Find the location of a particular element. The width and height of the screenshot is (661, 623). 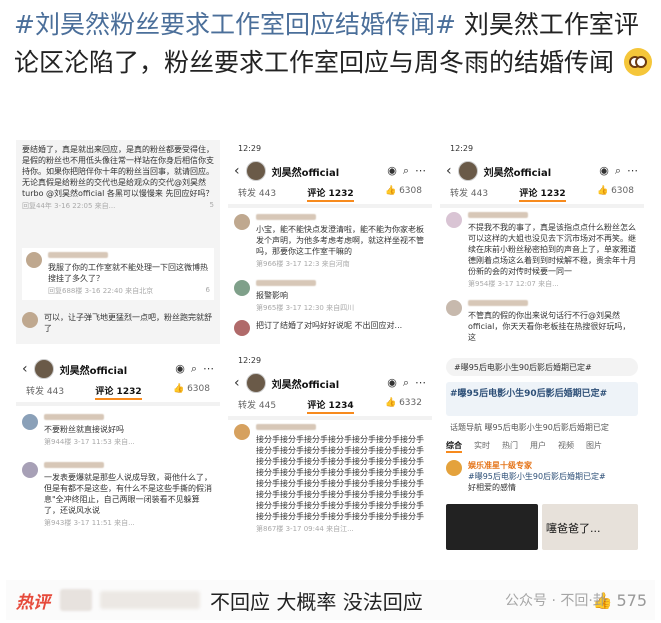

hot-comment-label: 热评 is located at coordinates (33, 602).